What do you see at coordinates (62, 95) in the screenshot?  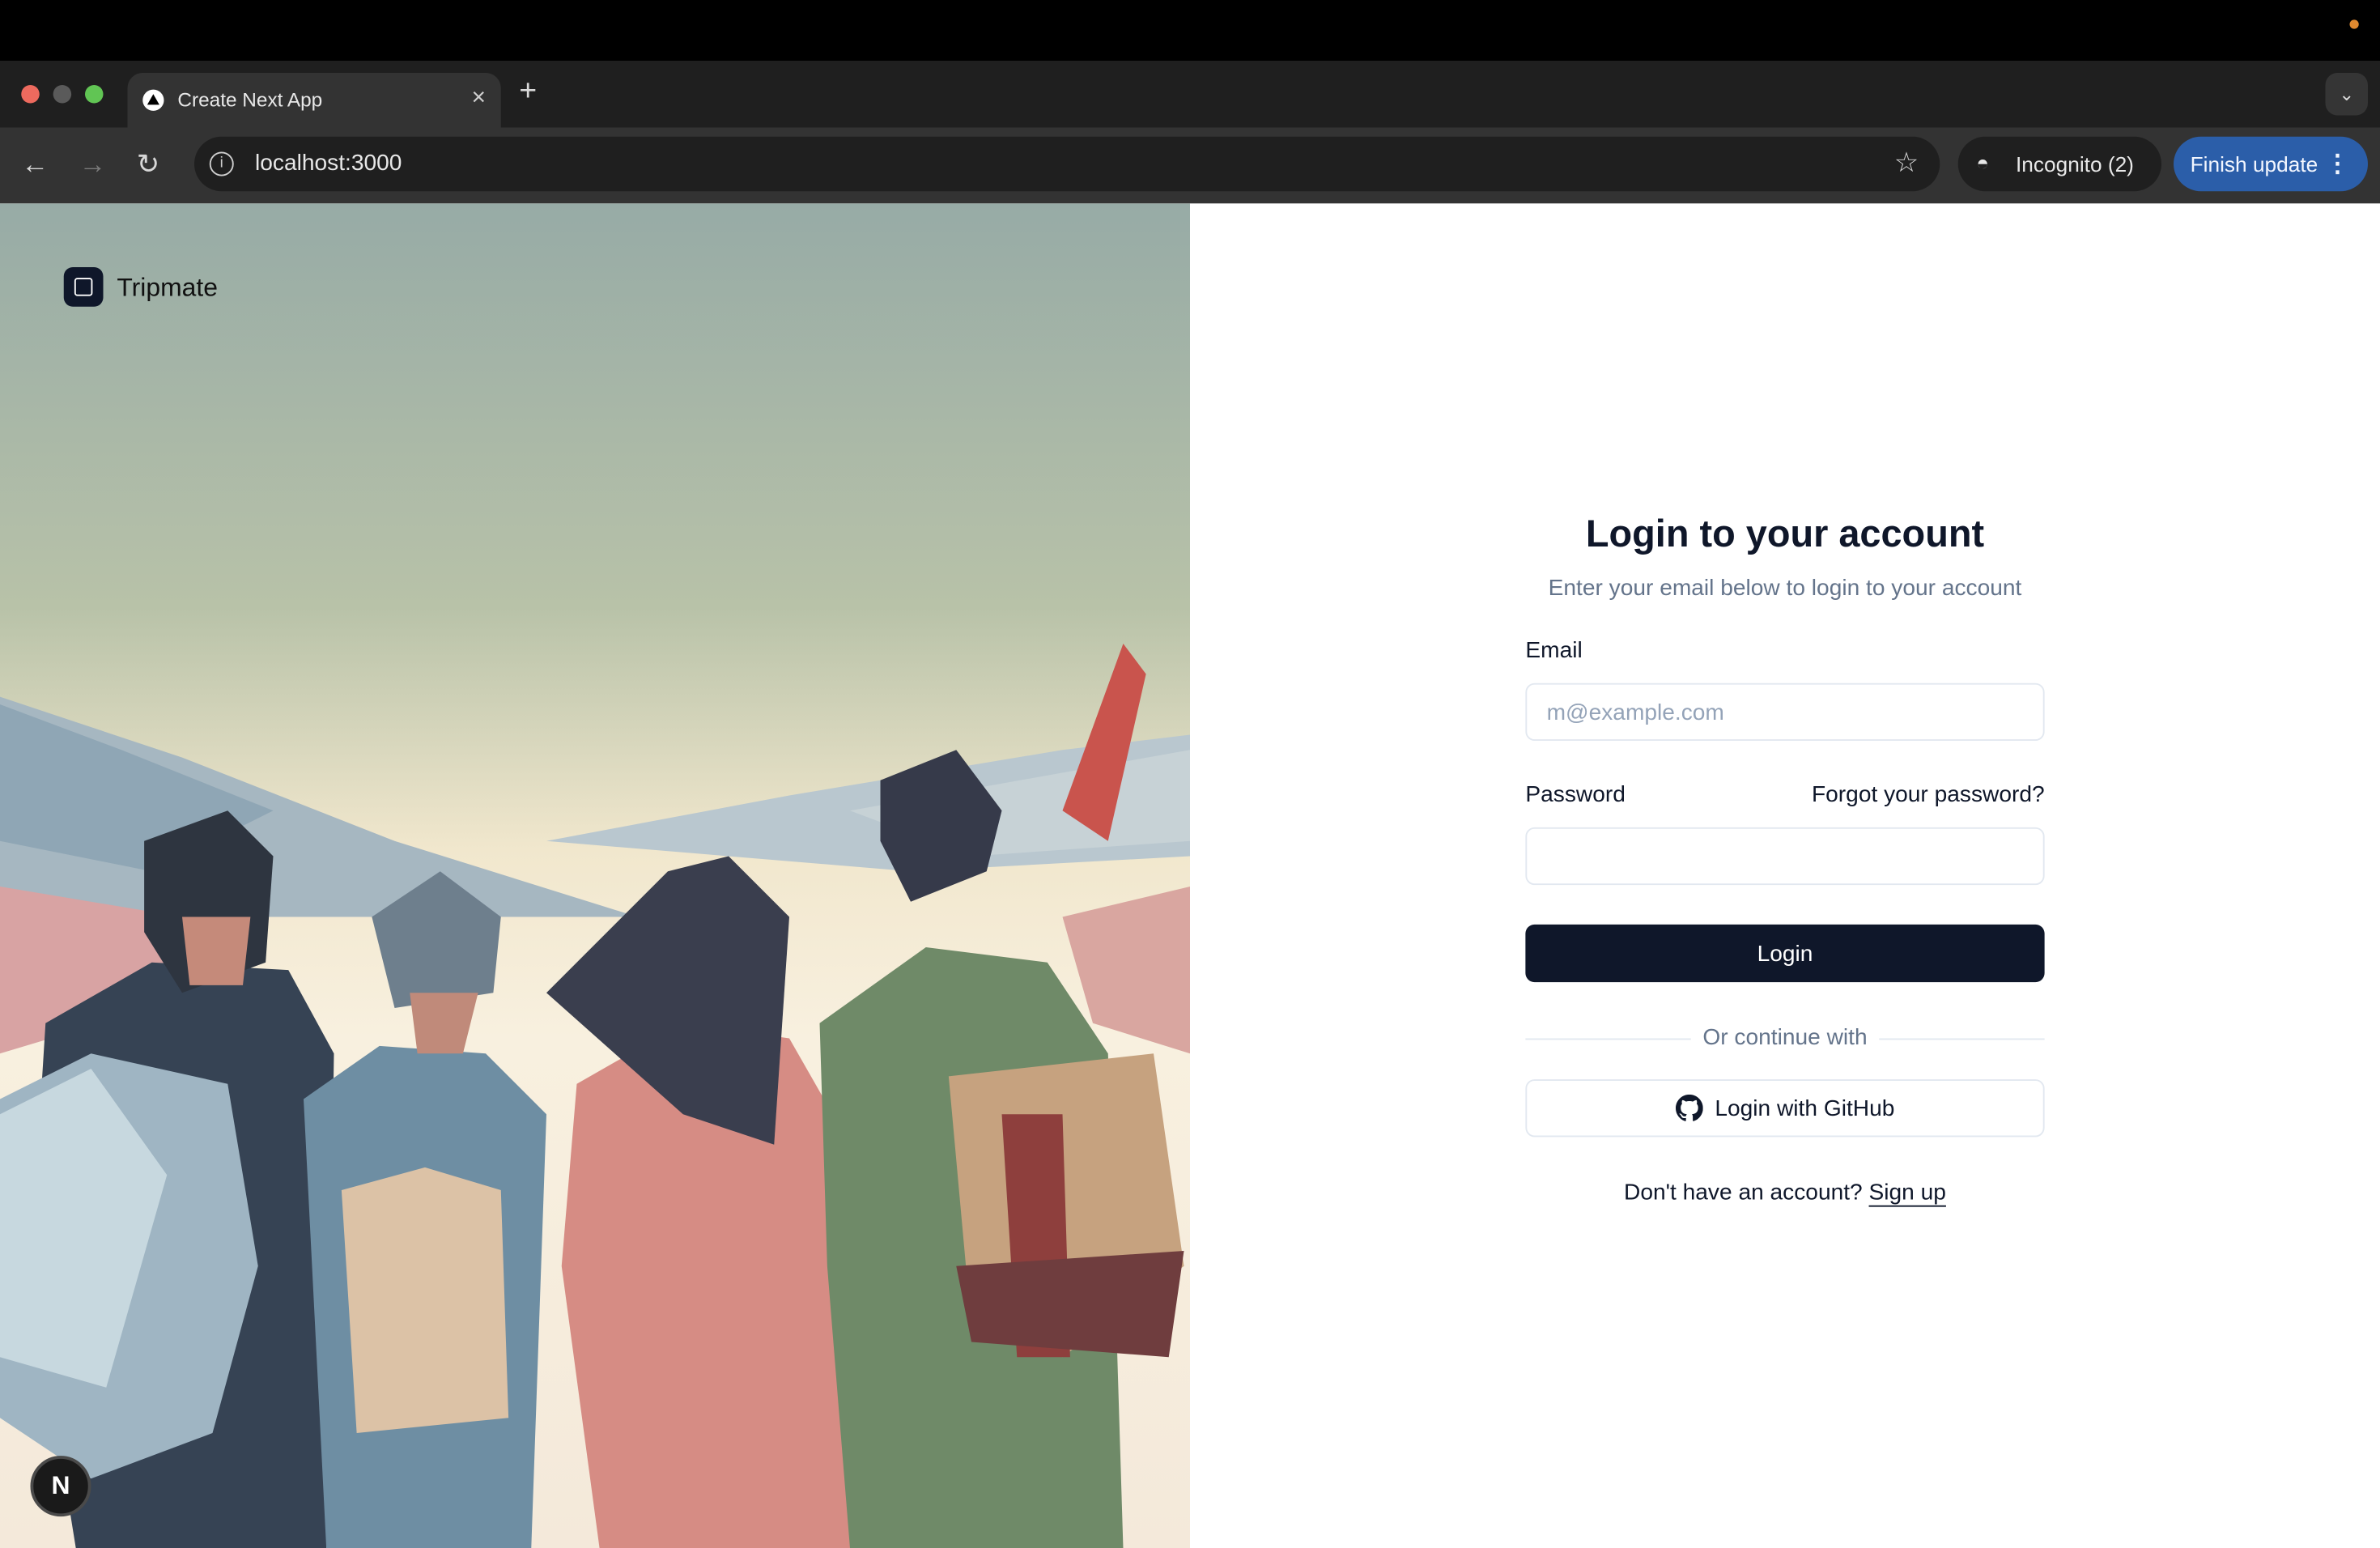 I see `minimize-window-button` at bounding box center [62, 95].